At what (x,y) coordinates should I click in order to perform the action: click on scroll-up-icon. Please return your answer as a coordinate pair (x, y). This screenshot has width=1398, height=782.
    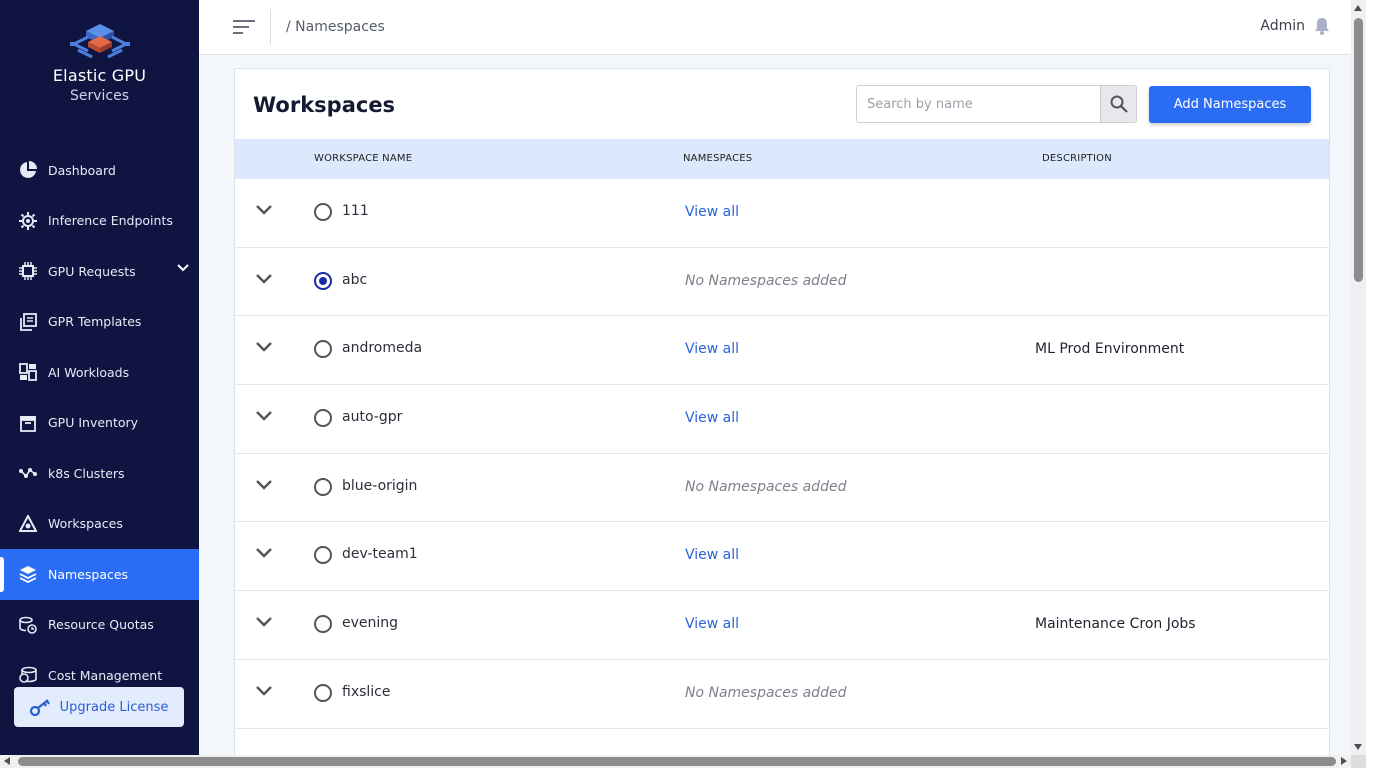
    Looking at the image, I should click on (1358, 8).